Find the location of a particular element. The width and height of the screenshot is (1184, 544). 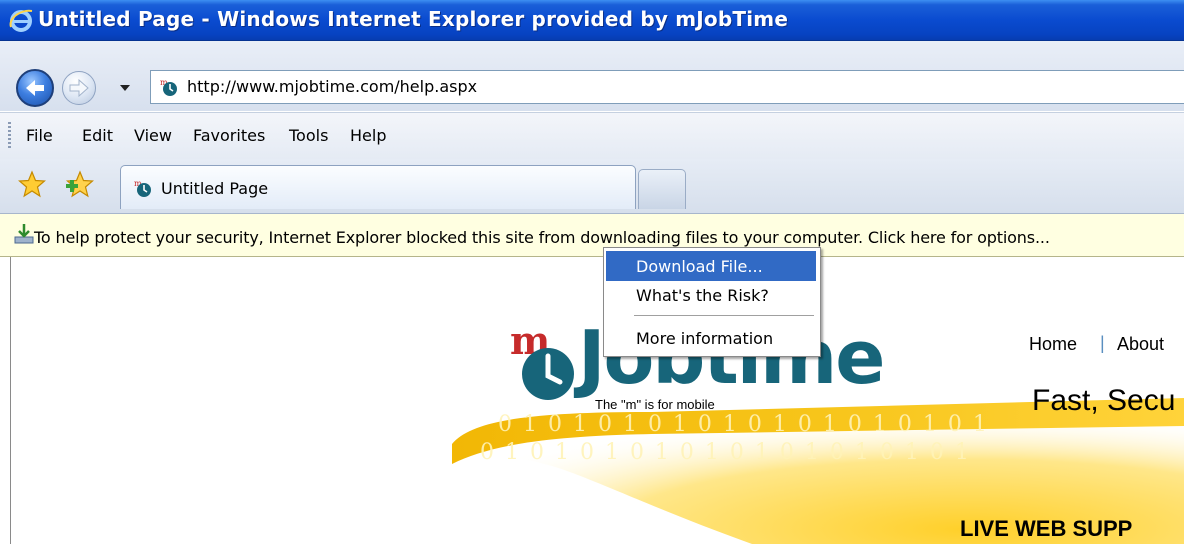

address-url: http://www.mjobtime.com/help.aspx is located at coordinates (332, 86).